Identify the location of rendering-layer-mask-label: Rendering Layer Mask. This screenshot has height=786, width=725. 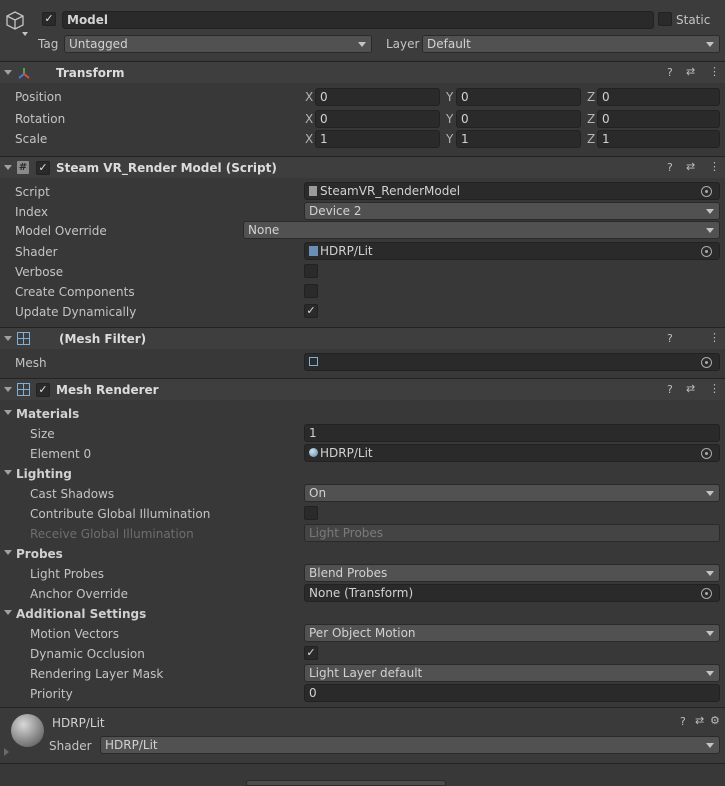
(97, 674).